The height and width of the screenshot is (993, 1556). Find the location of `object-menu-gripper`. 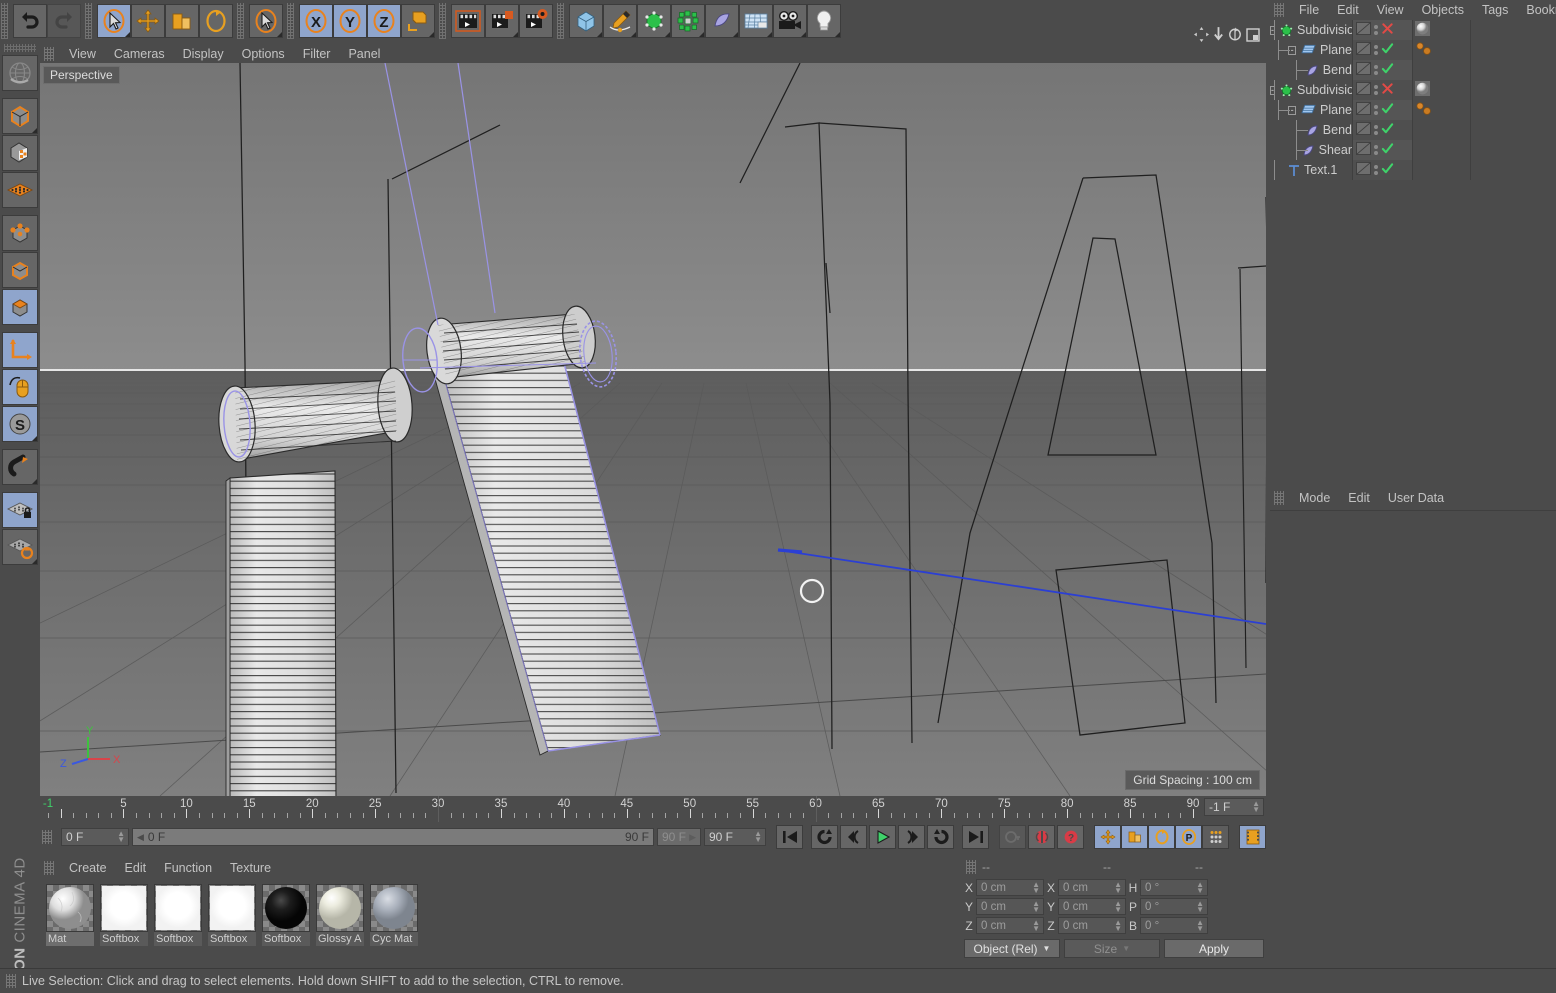

object-menu-gripper is located at coordinates (1279, 10).